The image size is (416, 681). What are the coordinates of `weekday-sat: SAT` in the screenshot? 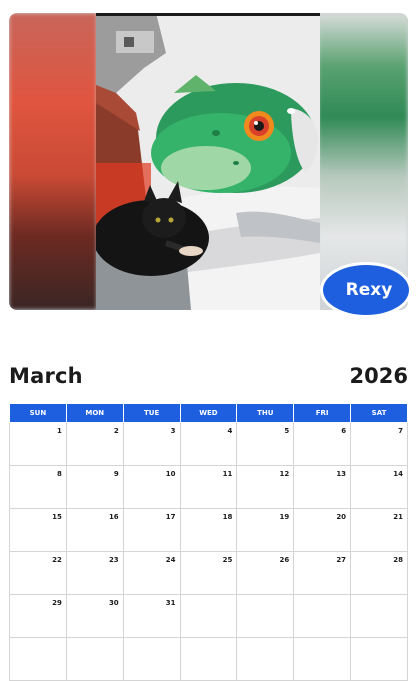 It's located at (379, 413).